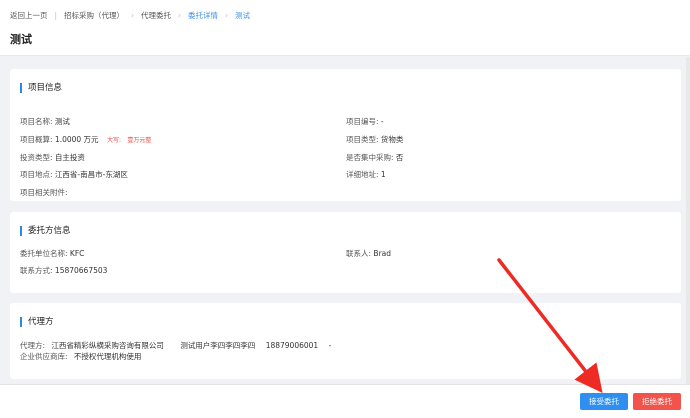  Describe the element at coordinates (362, 174) in the screenshot. I see `detail-address-label: 详细地址:` at that location.